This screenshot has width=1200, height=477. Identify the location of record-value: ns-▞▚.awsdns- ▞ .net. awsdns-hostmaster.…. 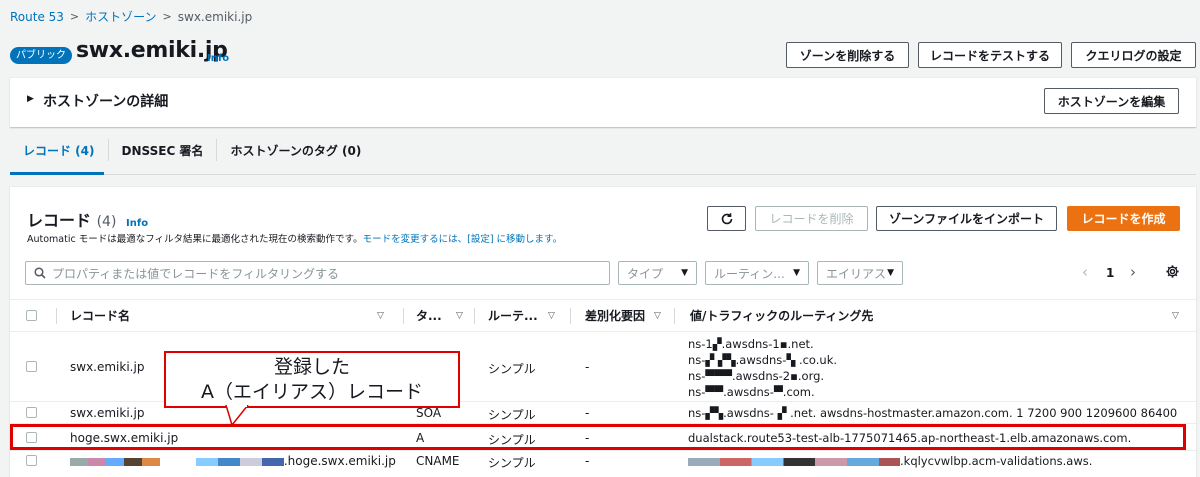
(933, 413).